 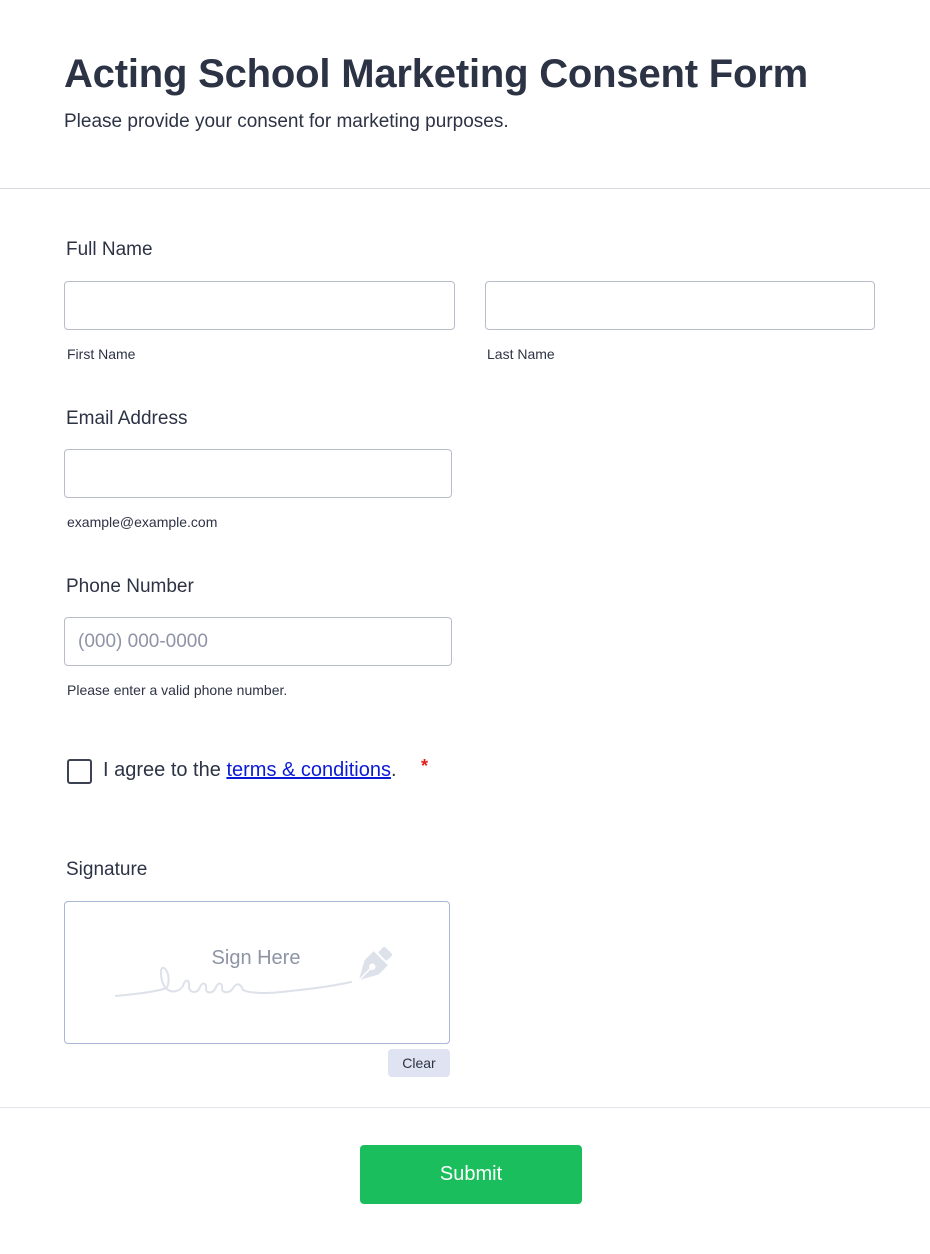 I want to click on phone-sublabel: Please enter a valid phone number., so click(x=177, y=690).